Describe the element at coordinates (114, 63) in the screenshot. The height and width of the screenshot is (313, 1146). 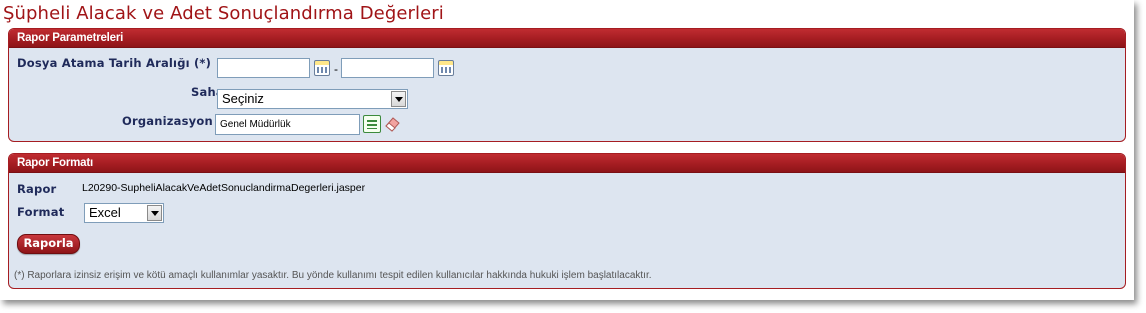
I see `date-range-label: Dosya Atama Tarih Aralığı (*)` at that location.